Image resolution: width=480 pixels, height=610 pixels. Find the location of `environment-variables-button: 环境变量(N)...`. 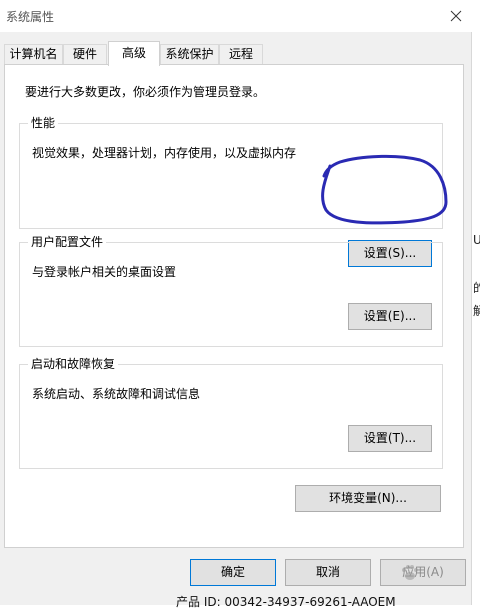

environment-variables-button: 环境变量(N)... is located at coordinates (368, 498).